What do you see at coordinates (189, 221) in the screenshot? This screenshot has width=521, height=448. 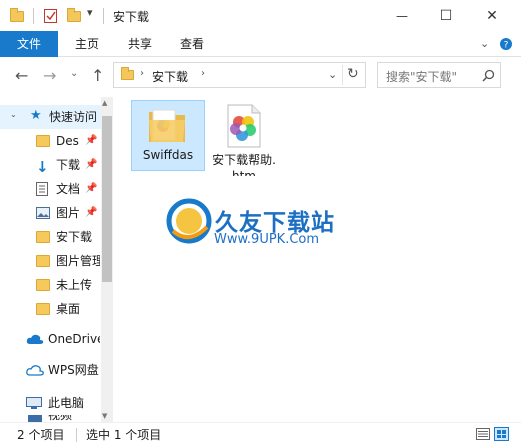 I see `watermark-logo-icon` at bounding box center [189, 221].